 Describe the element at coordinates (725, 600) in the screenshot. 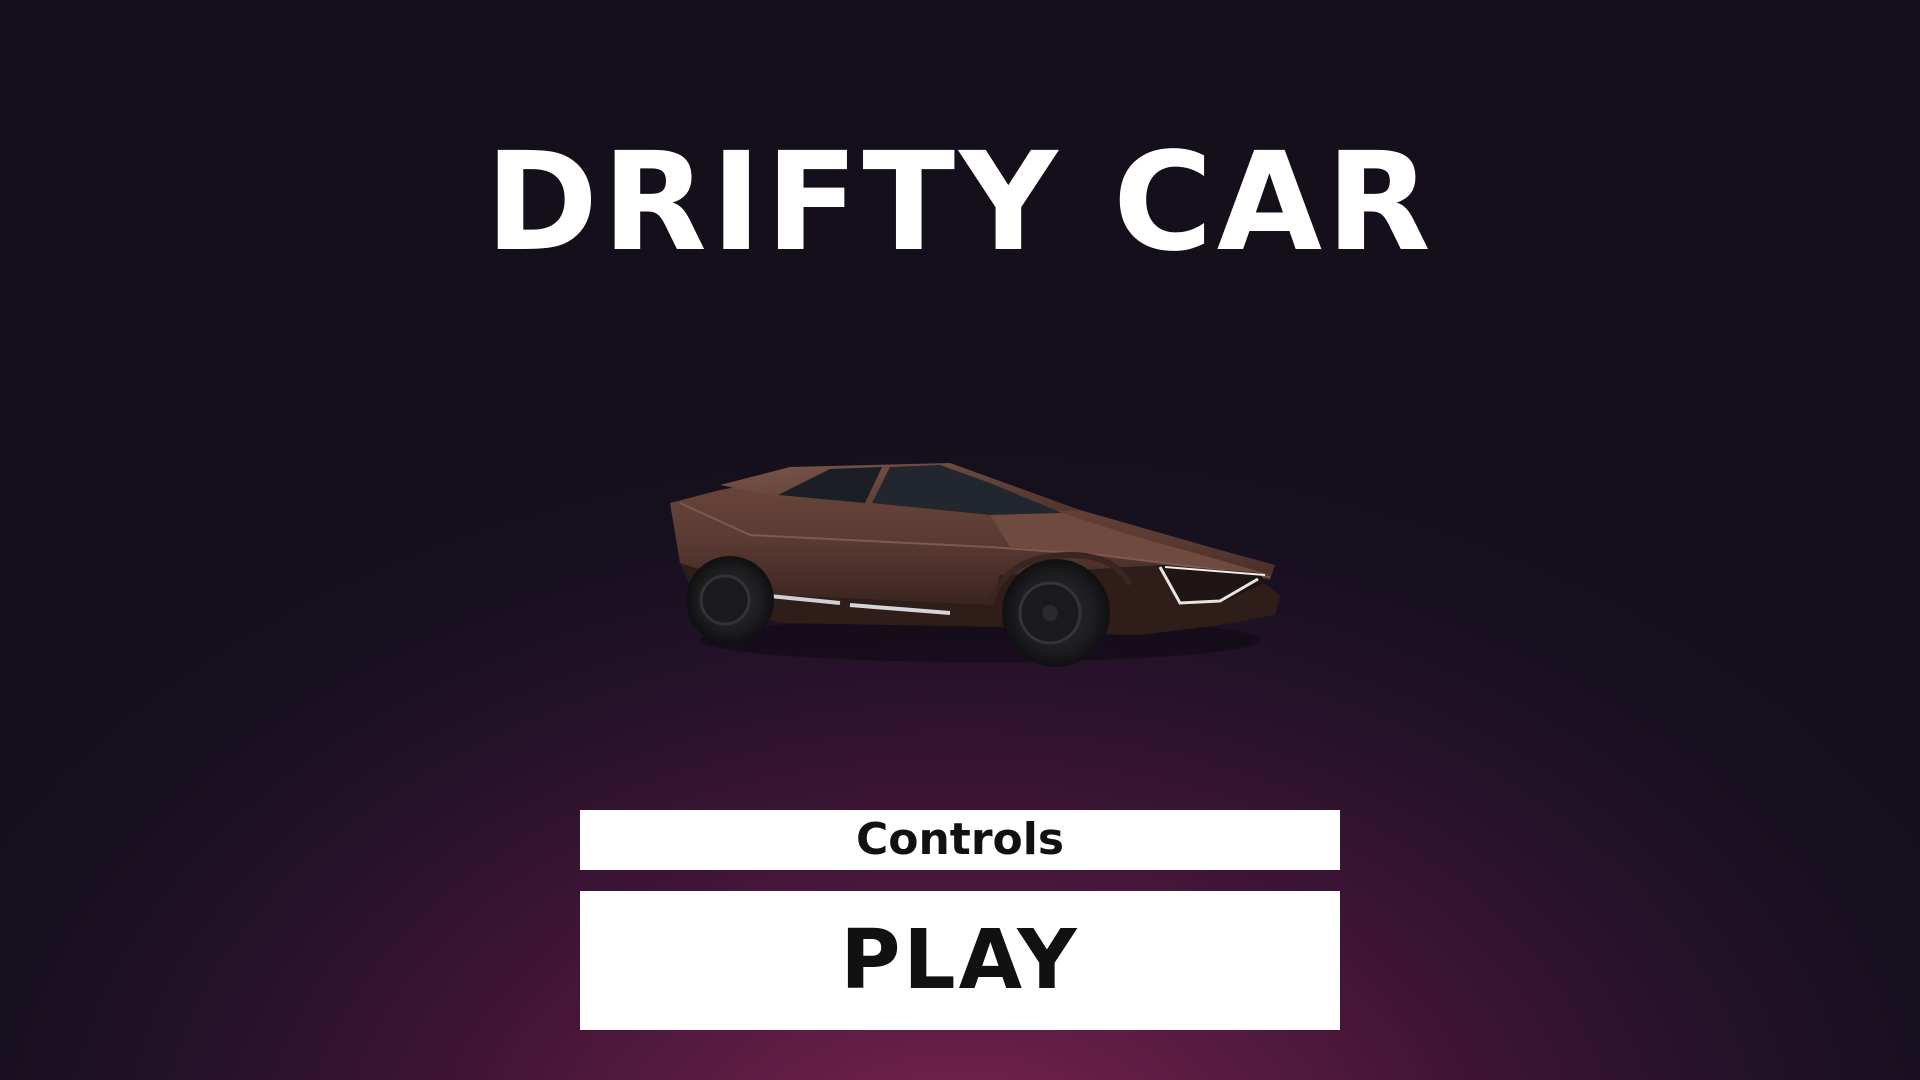

I see `car-rear-hub` at that location.